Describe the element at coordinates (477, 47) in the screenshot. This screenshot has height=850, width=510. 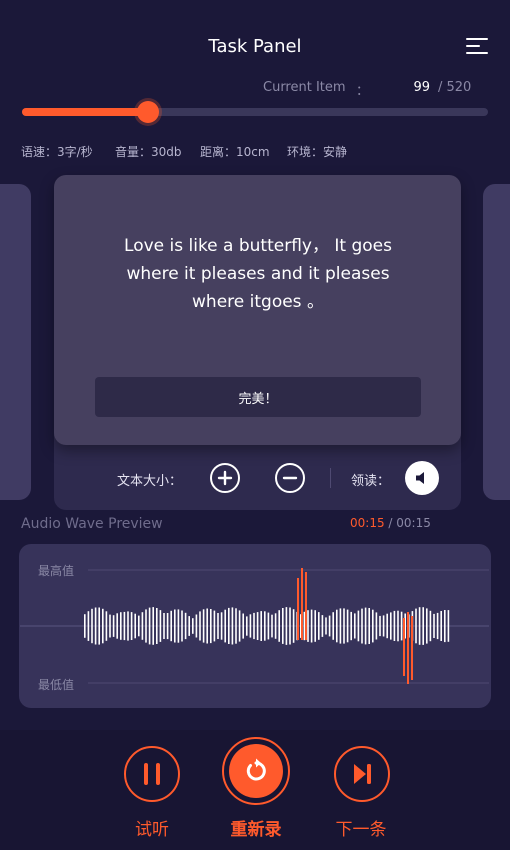
I see `menu-icon` at that location.